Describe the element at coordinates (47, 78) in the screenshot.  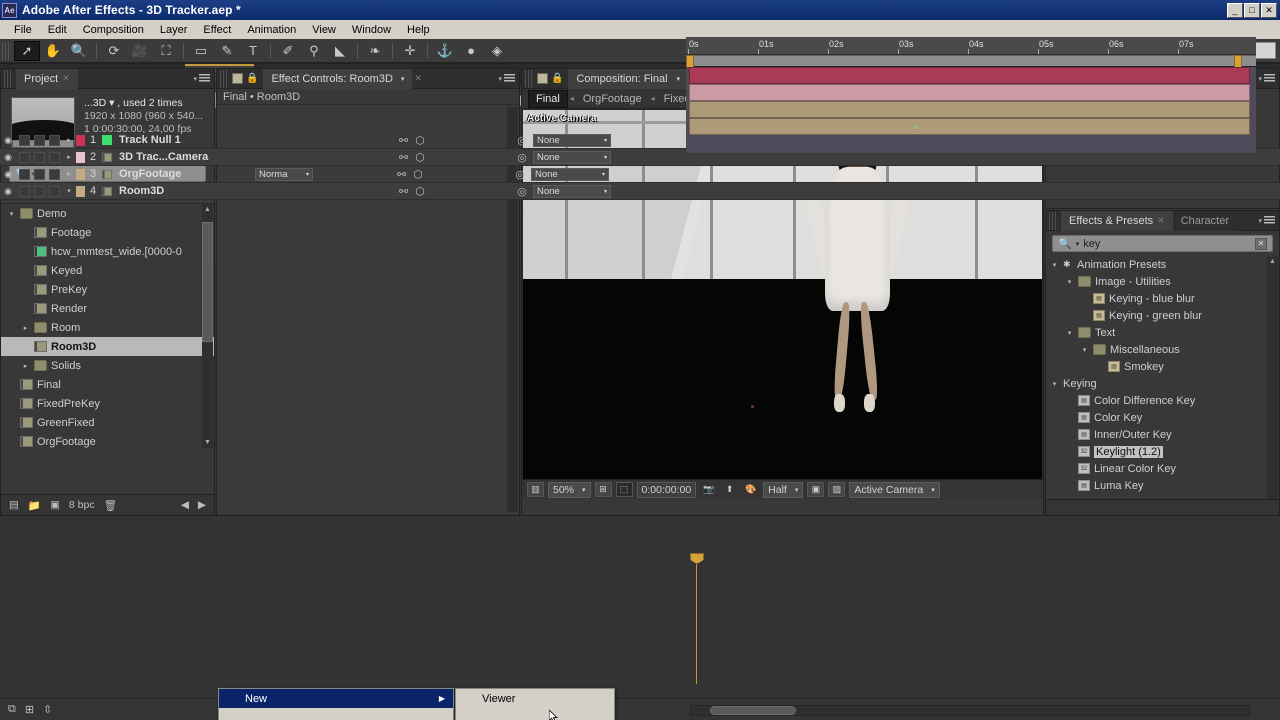
I see `tab-project: Project ✕` at that location.